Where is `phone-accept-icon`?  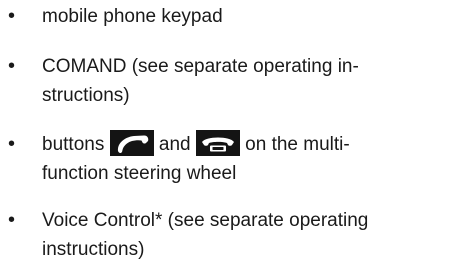
phone-accept-icon is located at coordinates (131, 142).